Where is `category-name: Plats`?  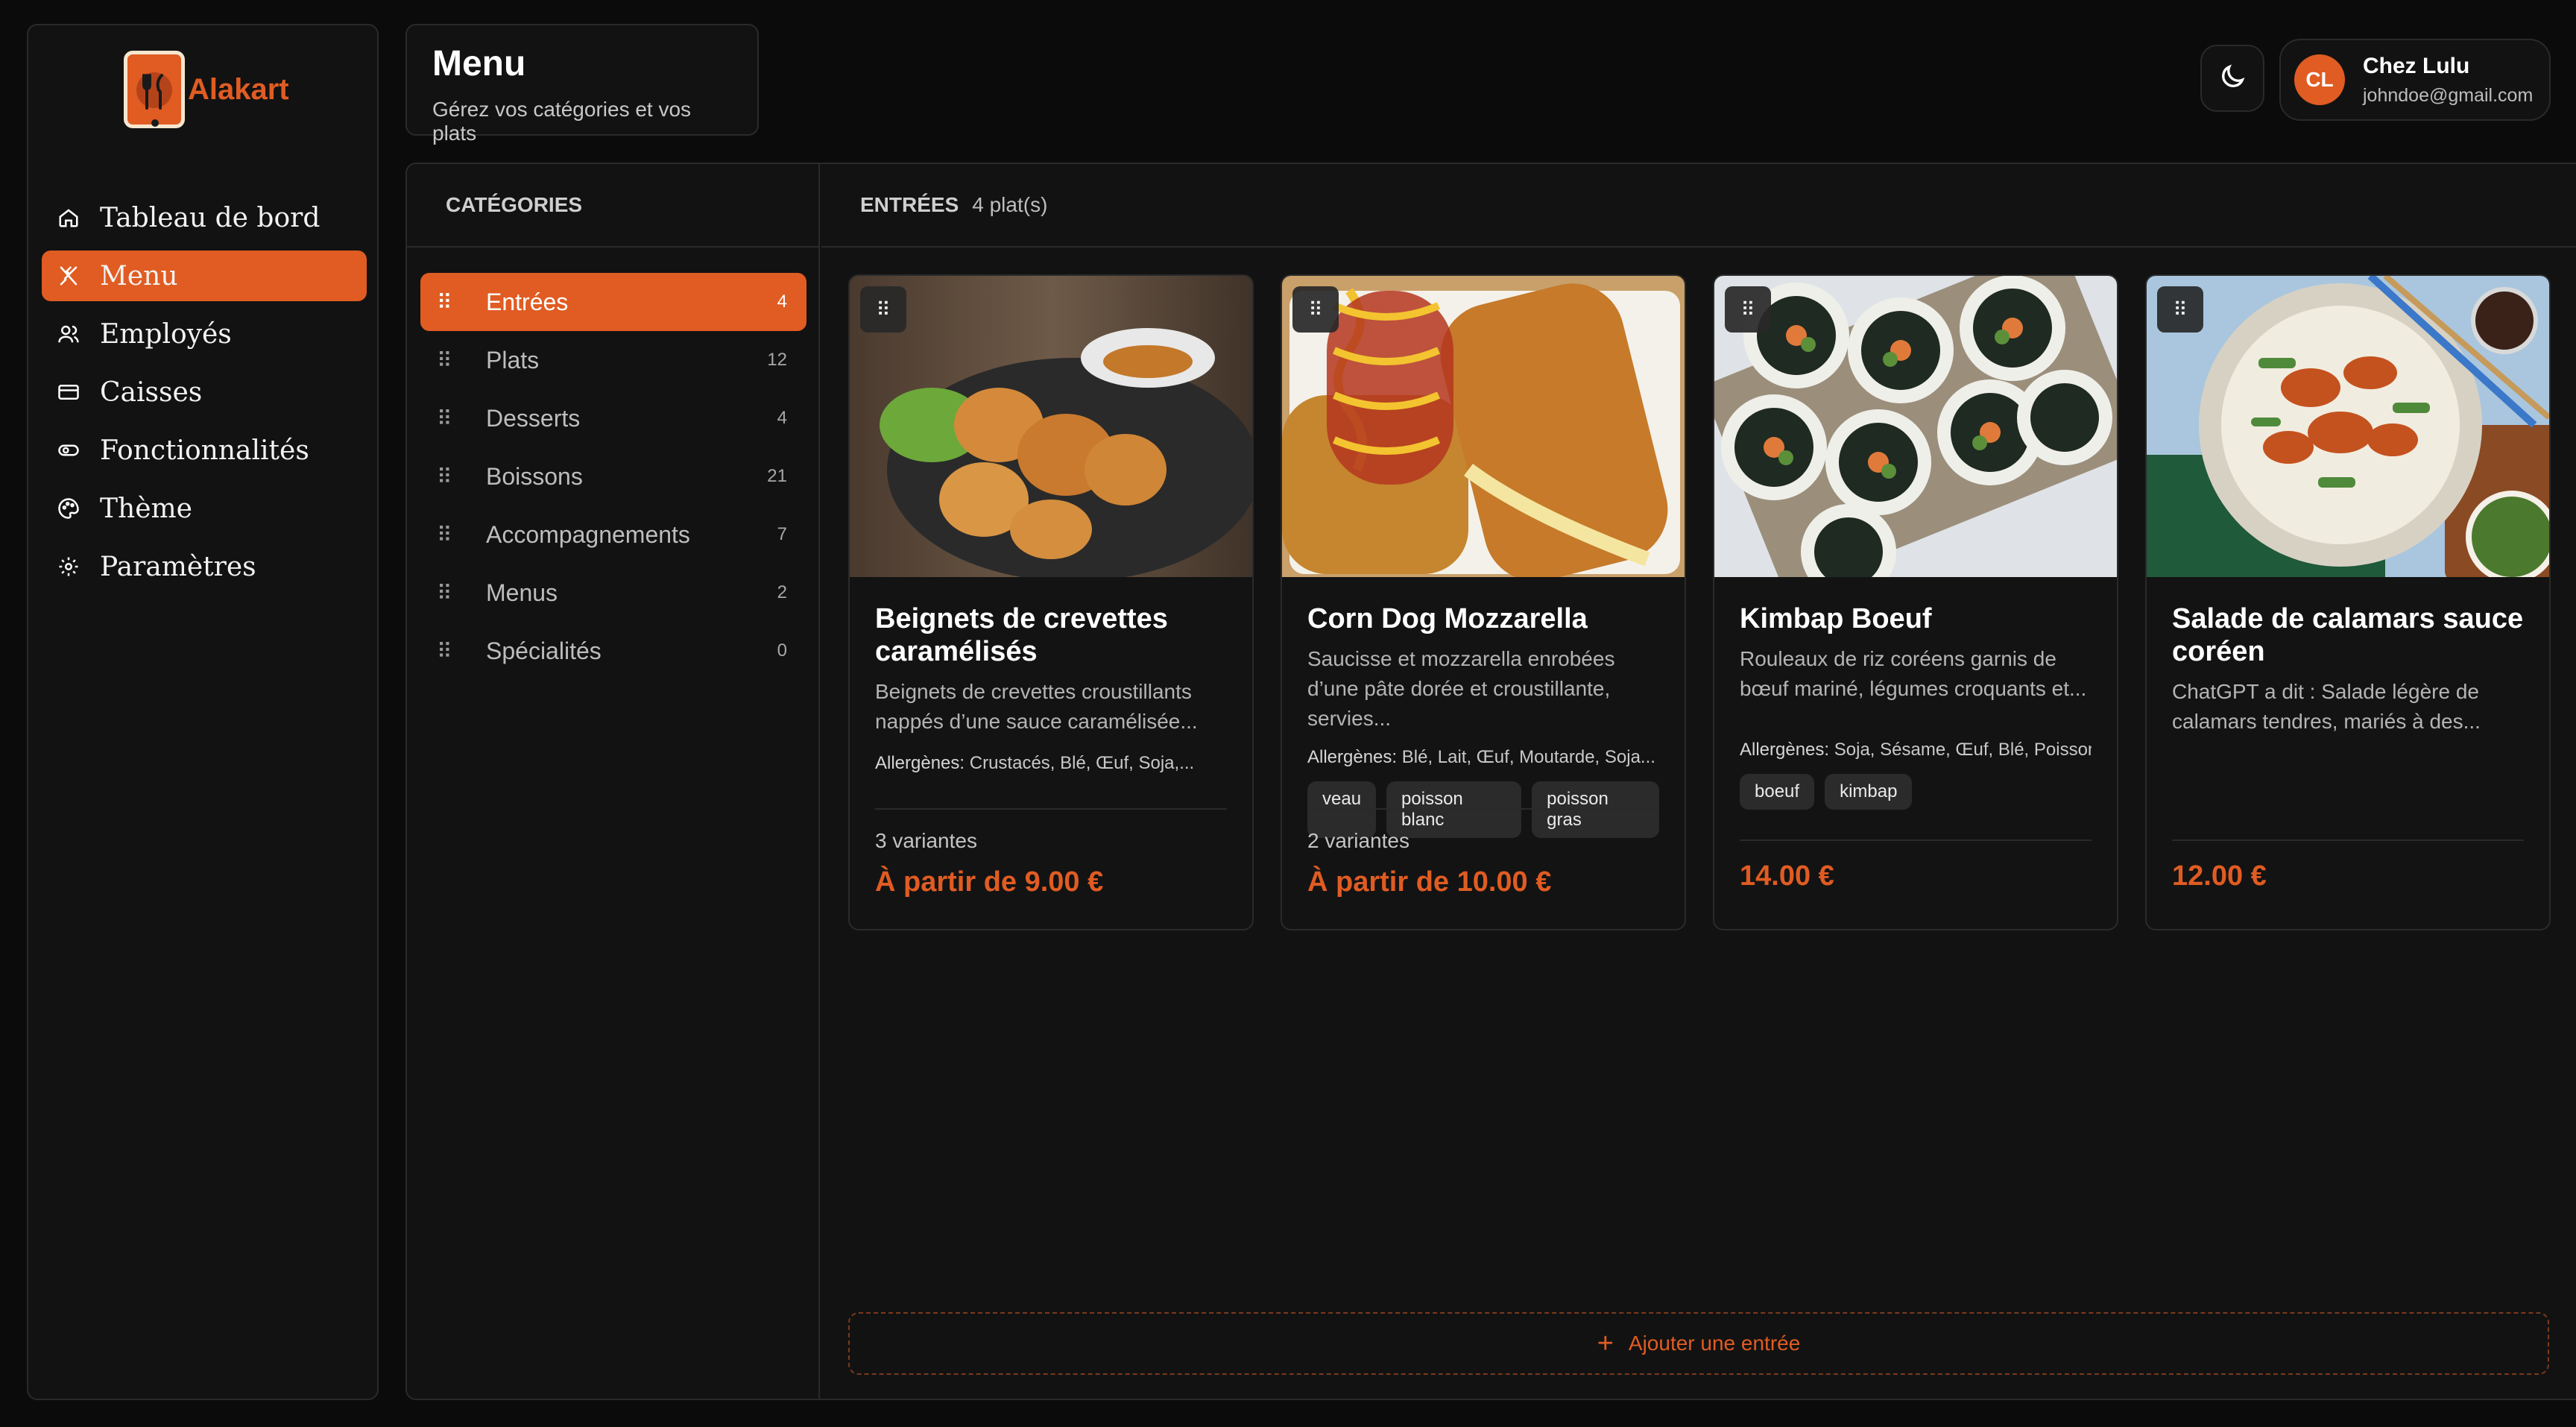 category-name: Plats is located at coordinates (513, 360).